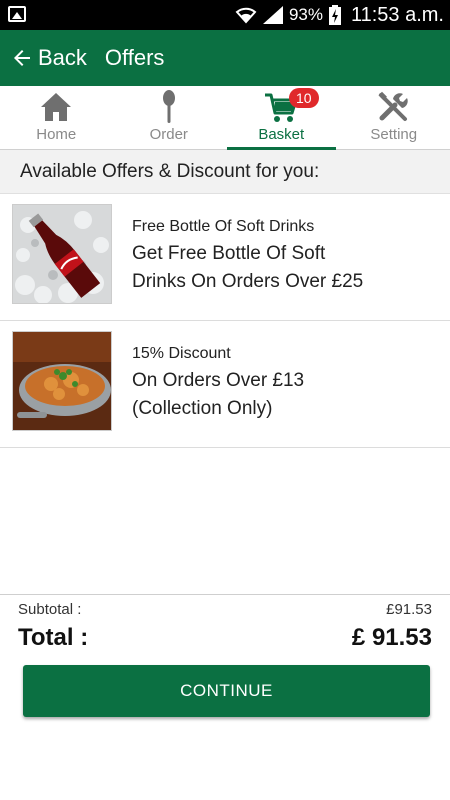 This screenshot has height=800, width=450. I want to click on gallery-icon, so click(17, 14).